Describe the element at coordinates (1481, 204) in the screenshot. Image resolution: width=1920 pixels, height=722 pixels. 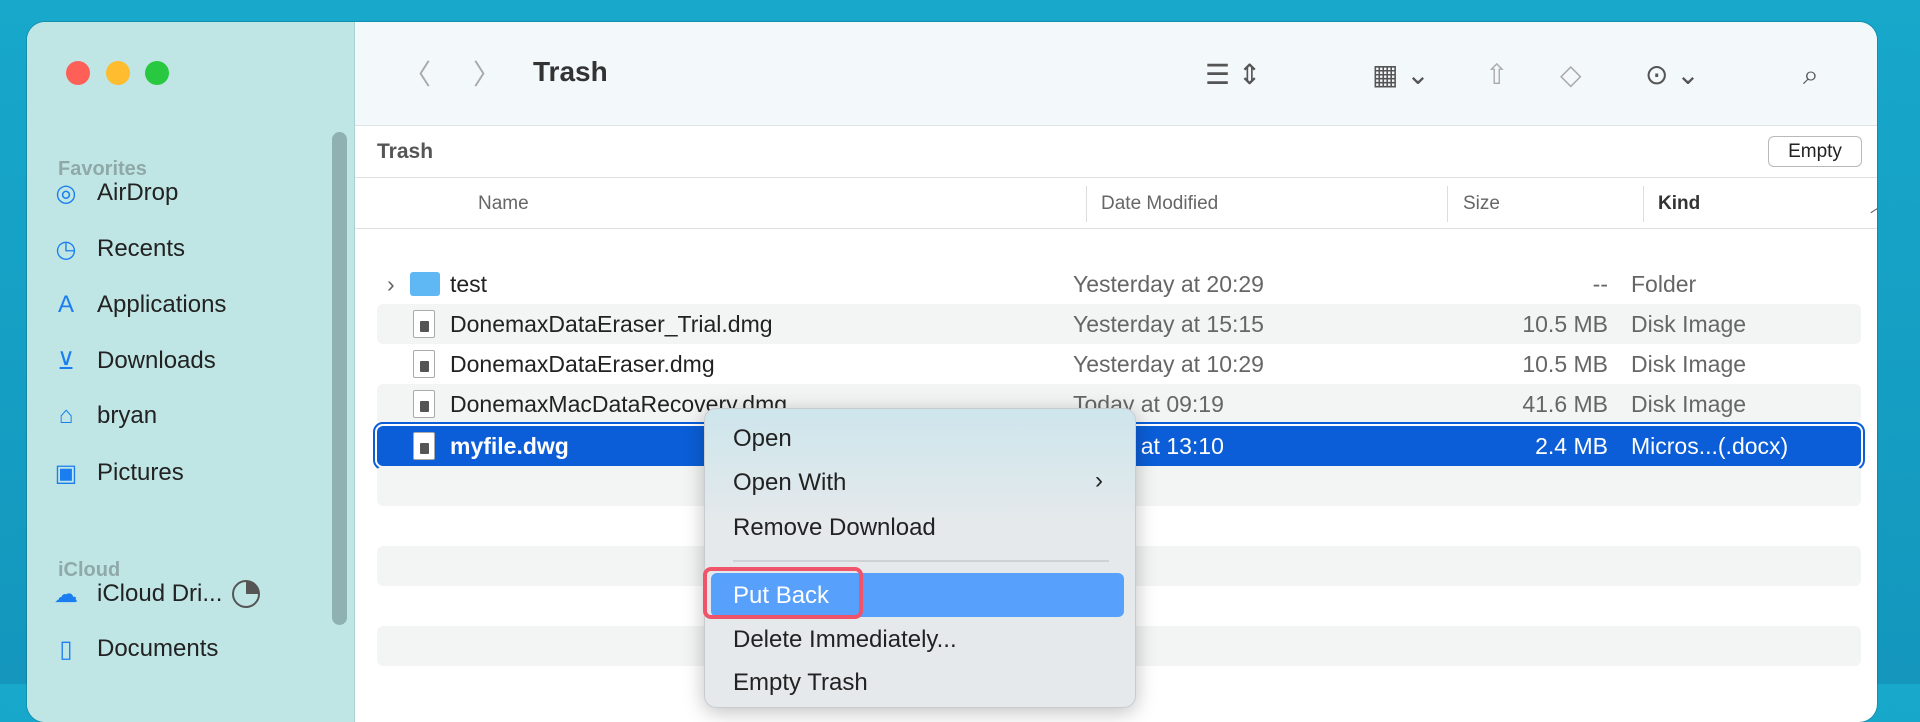
I see `column-size: Size` at that location.